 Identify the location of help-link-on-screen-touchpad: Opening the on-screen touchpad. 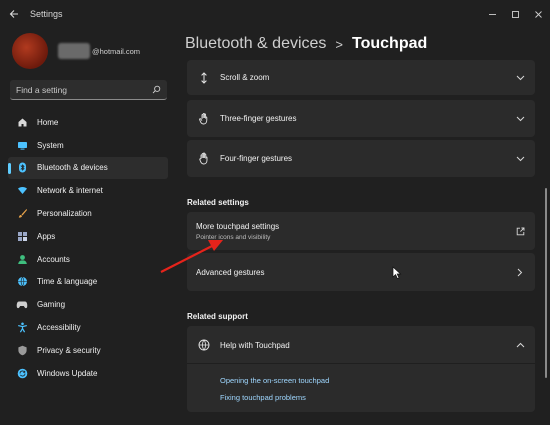
(274, 380).